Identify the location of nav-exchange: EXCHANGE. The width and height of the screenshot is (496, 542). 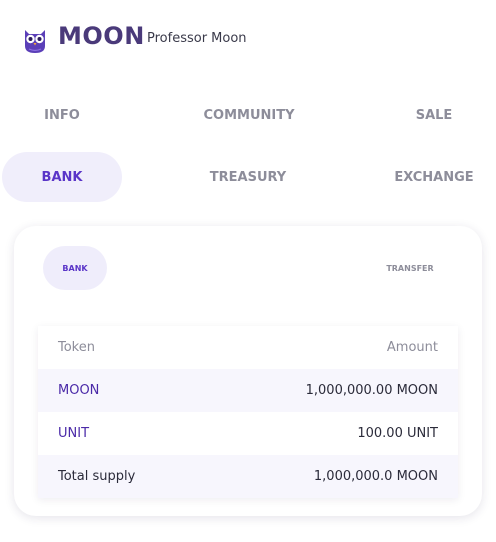
(434, 177).